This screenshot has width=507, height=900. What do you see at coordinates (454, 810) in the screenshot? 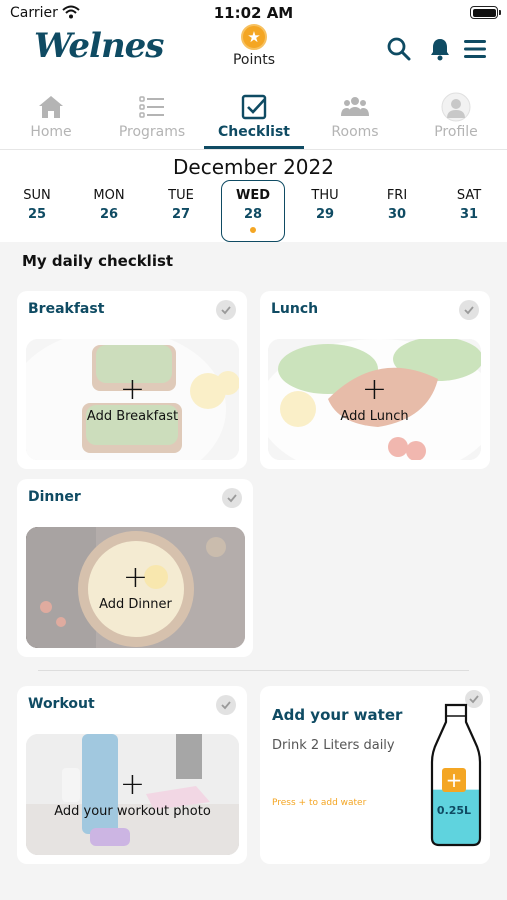
I see `water-amount: 0.25L` at bounding box center [454, 810].